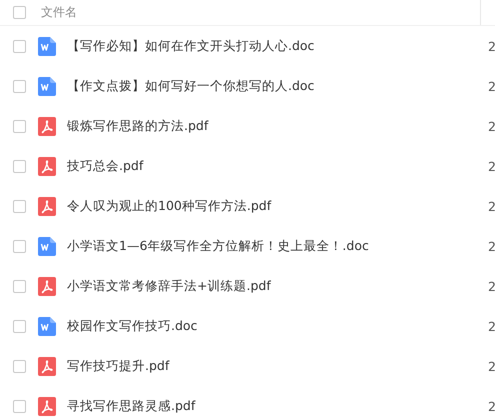 The image size is (495, 419). I want to click on file-name: 锻炼写作思路的方法.pdf, so click(137, 126).